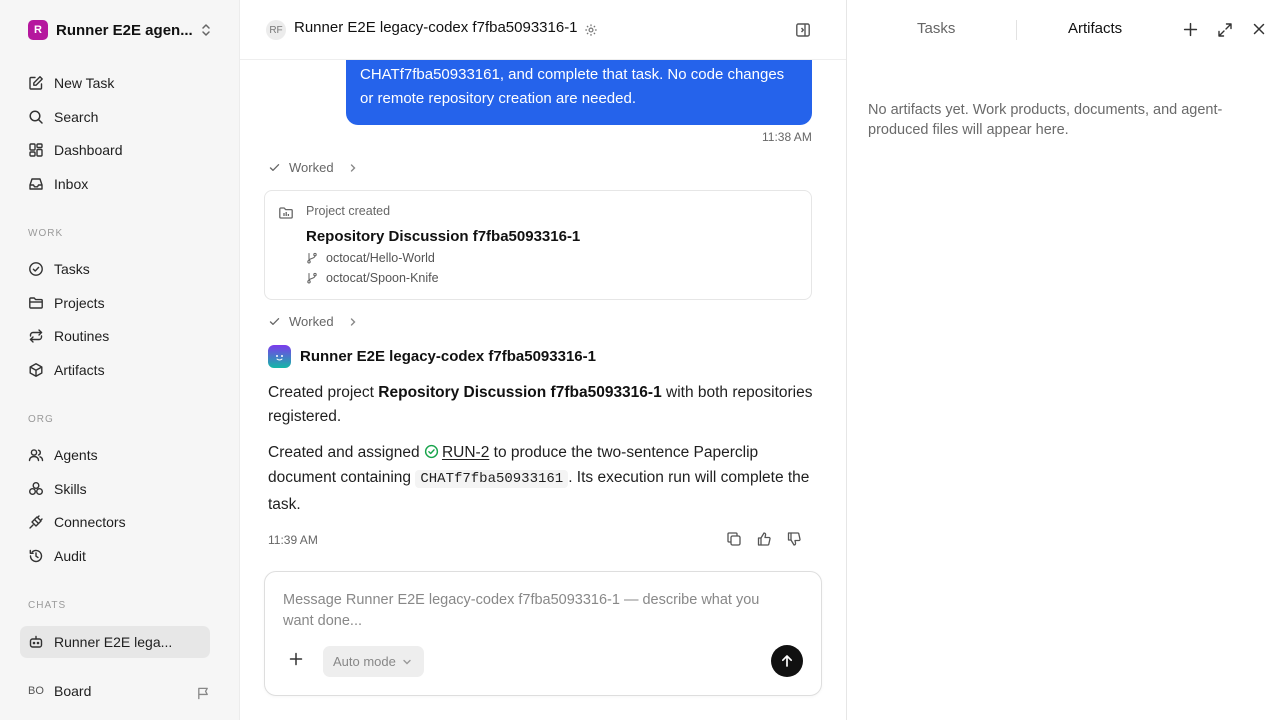  Describe the element at coordinates (348, 211) in the screenshot. I see `card-label: Project created` at that location.